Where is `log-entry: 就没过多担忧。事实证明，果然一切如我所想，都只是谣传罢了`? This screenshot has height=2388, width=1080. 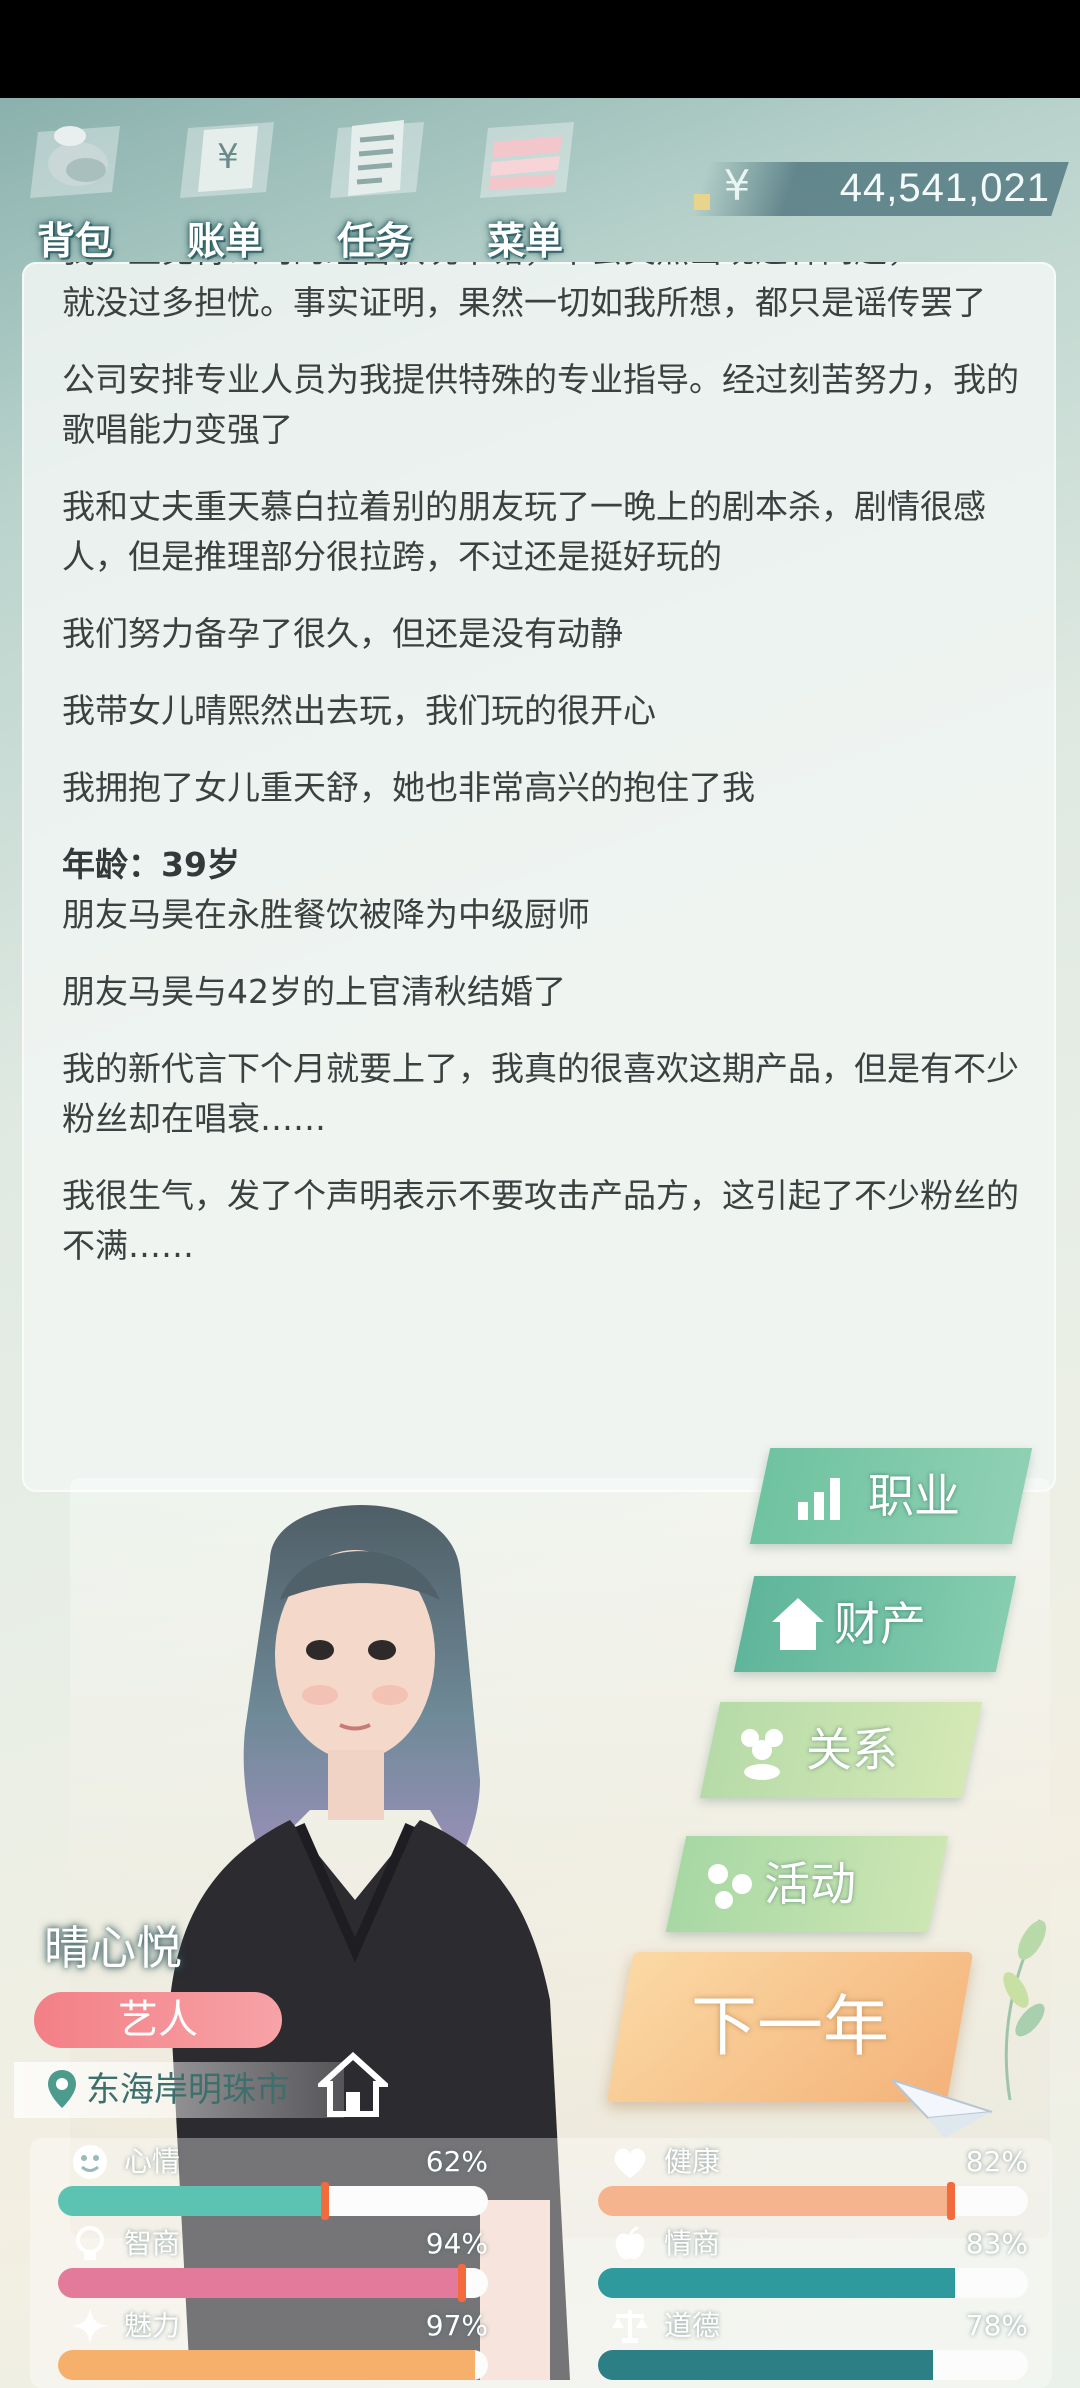
log-entry: 就没过多担忧。事实证明，果然一切如我所想，都只是谣传罢了 is located at coordinates (524, 302).